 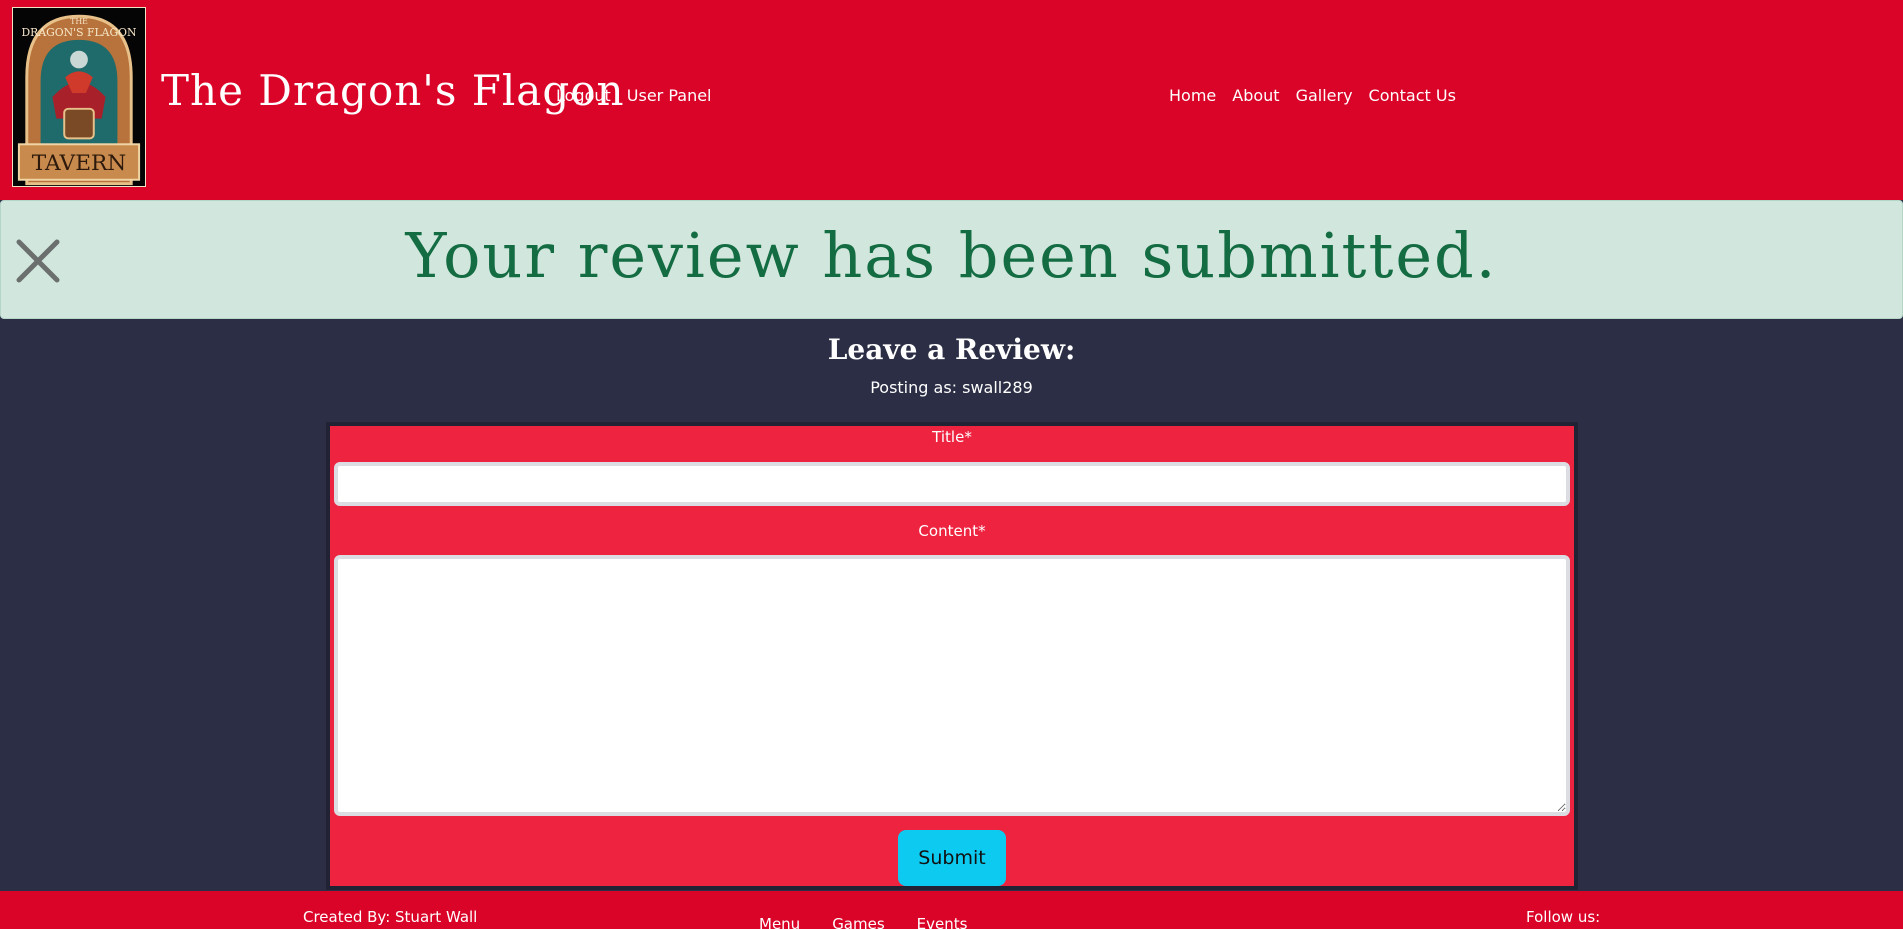 What do you see at coordinates (390, 917) in the screenshot?
I see `footer-credit: Created By: Stuart Wall` at bounding box center [390, 917].